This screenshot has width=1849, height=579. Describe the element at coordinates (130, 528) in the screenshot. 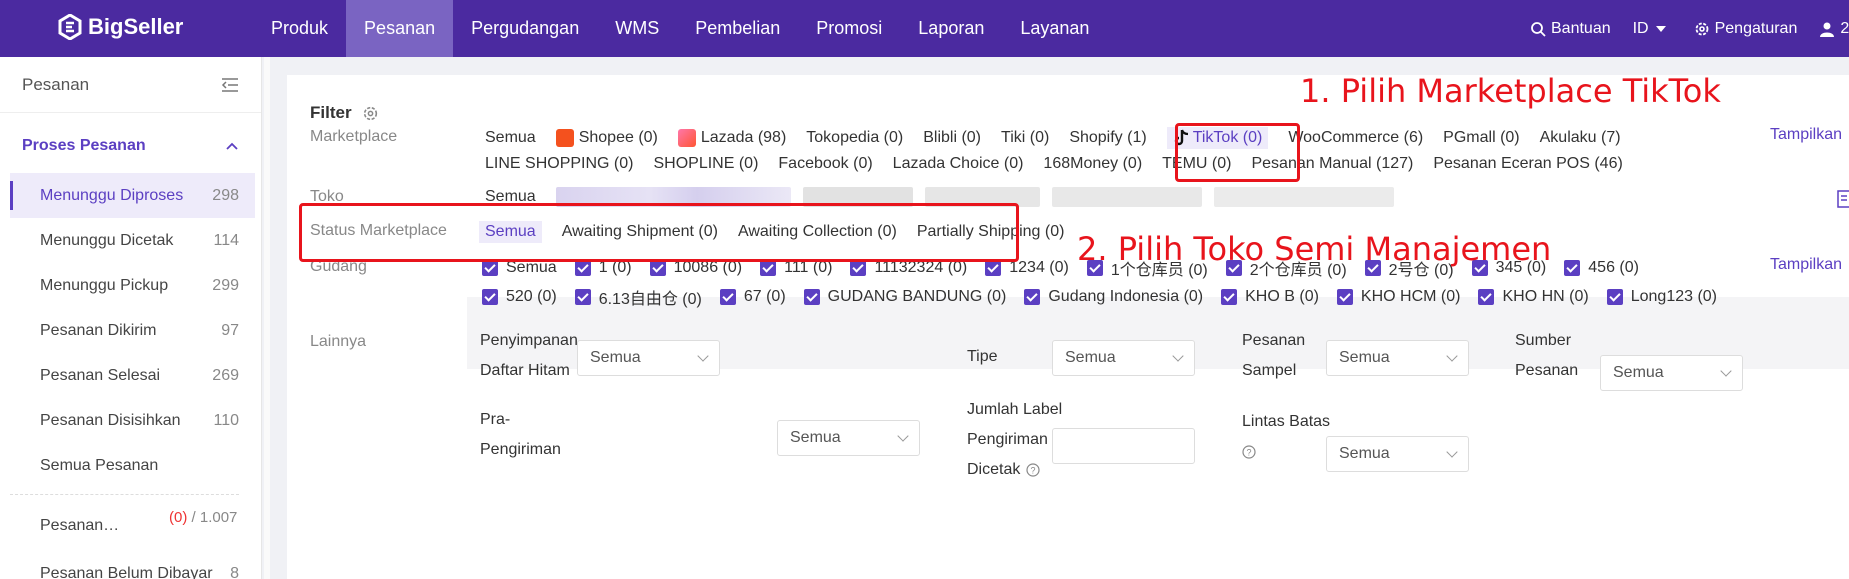

I see `sidebar-item-pesanan-truncated: Pesanan… (0) / 1.007` at that location.